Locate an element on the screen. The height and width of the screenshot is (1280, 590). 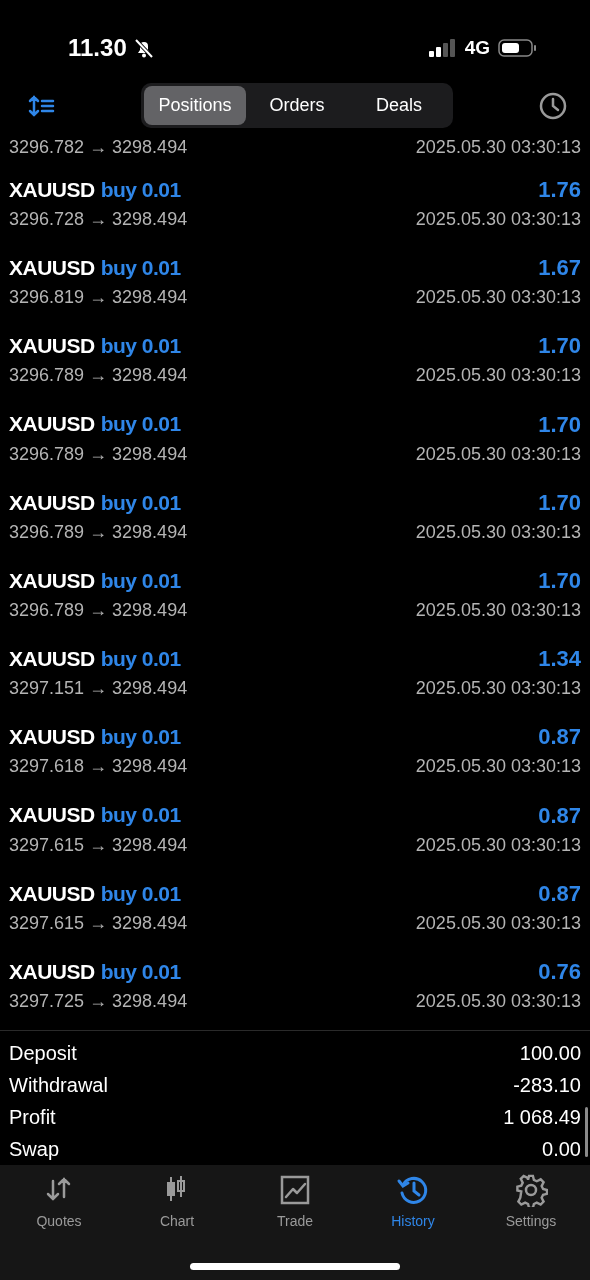
tab-bar-item: Chart is located at coordinates (177, 1205).